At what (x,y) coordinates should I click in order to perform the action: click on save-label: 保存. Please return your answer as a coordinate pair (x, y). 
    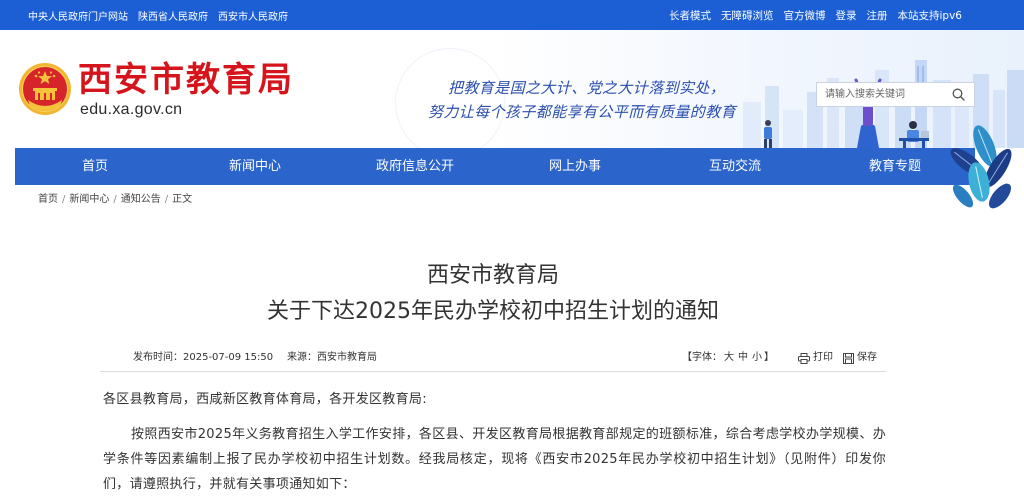
    Looking at the image, I should click on (867, 357).